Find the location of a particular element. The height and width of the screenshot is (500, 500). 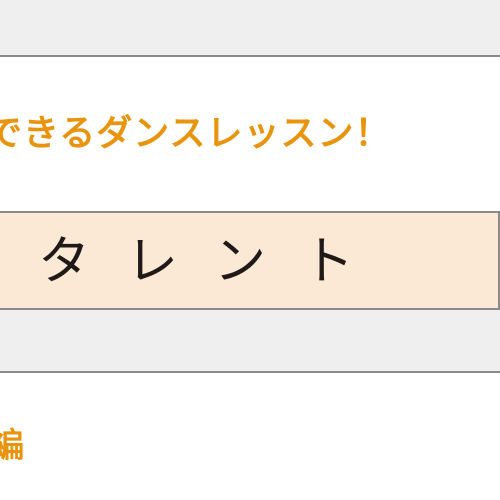

lower-gray-band is located at coordinates (250, 341).